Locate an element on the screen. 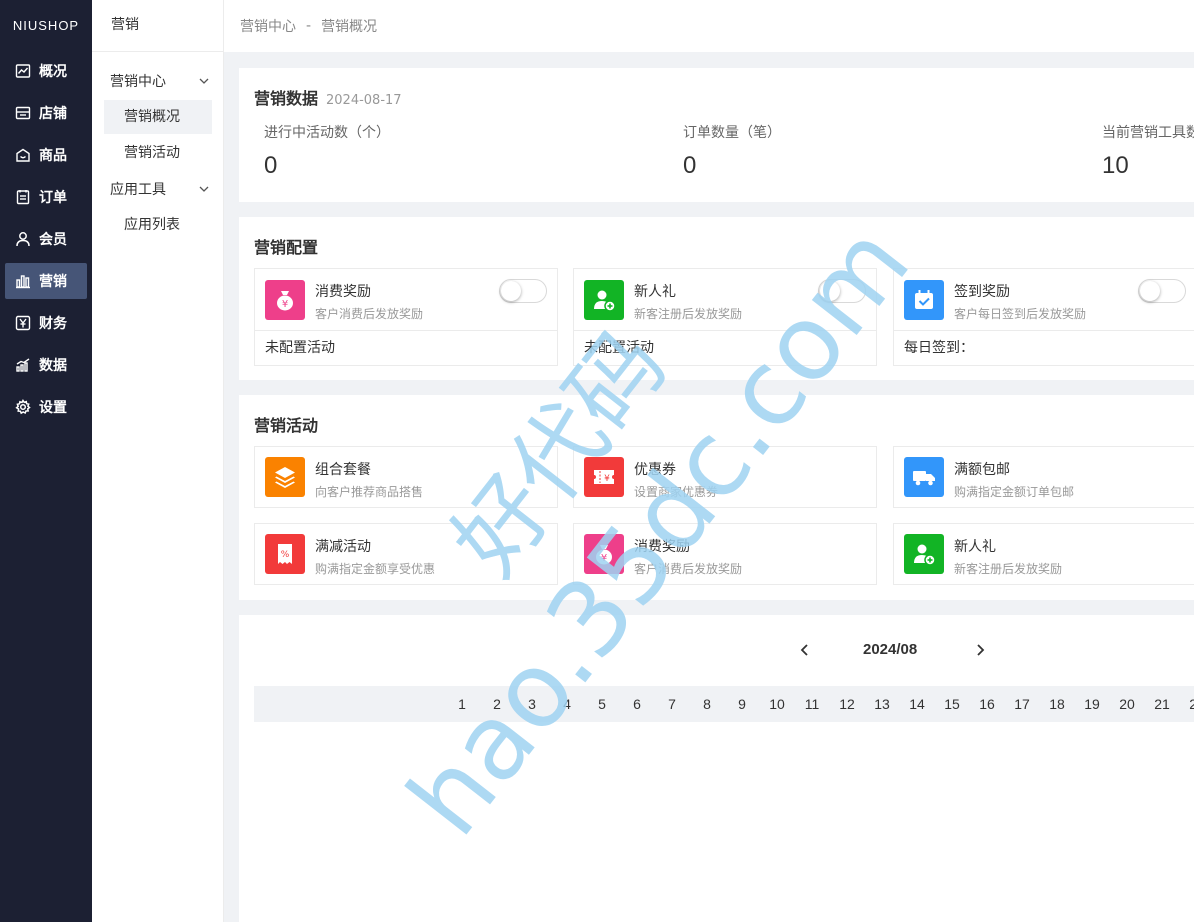  logo: NIUSHOP is located at coordinates (46, 25).